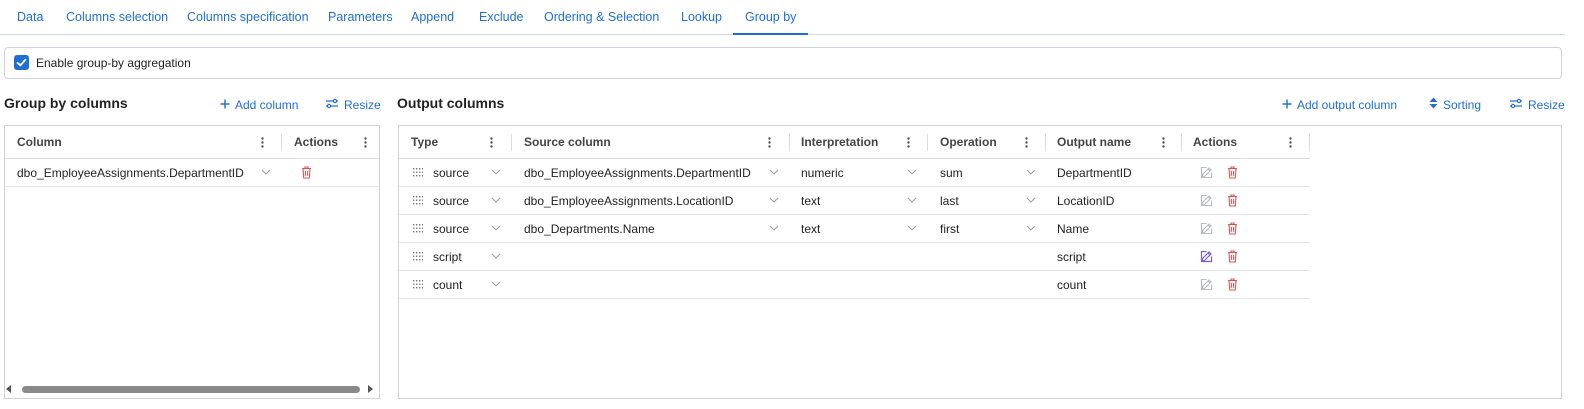  I want to click on enable-groupby-checkbox, so click(21, 62).